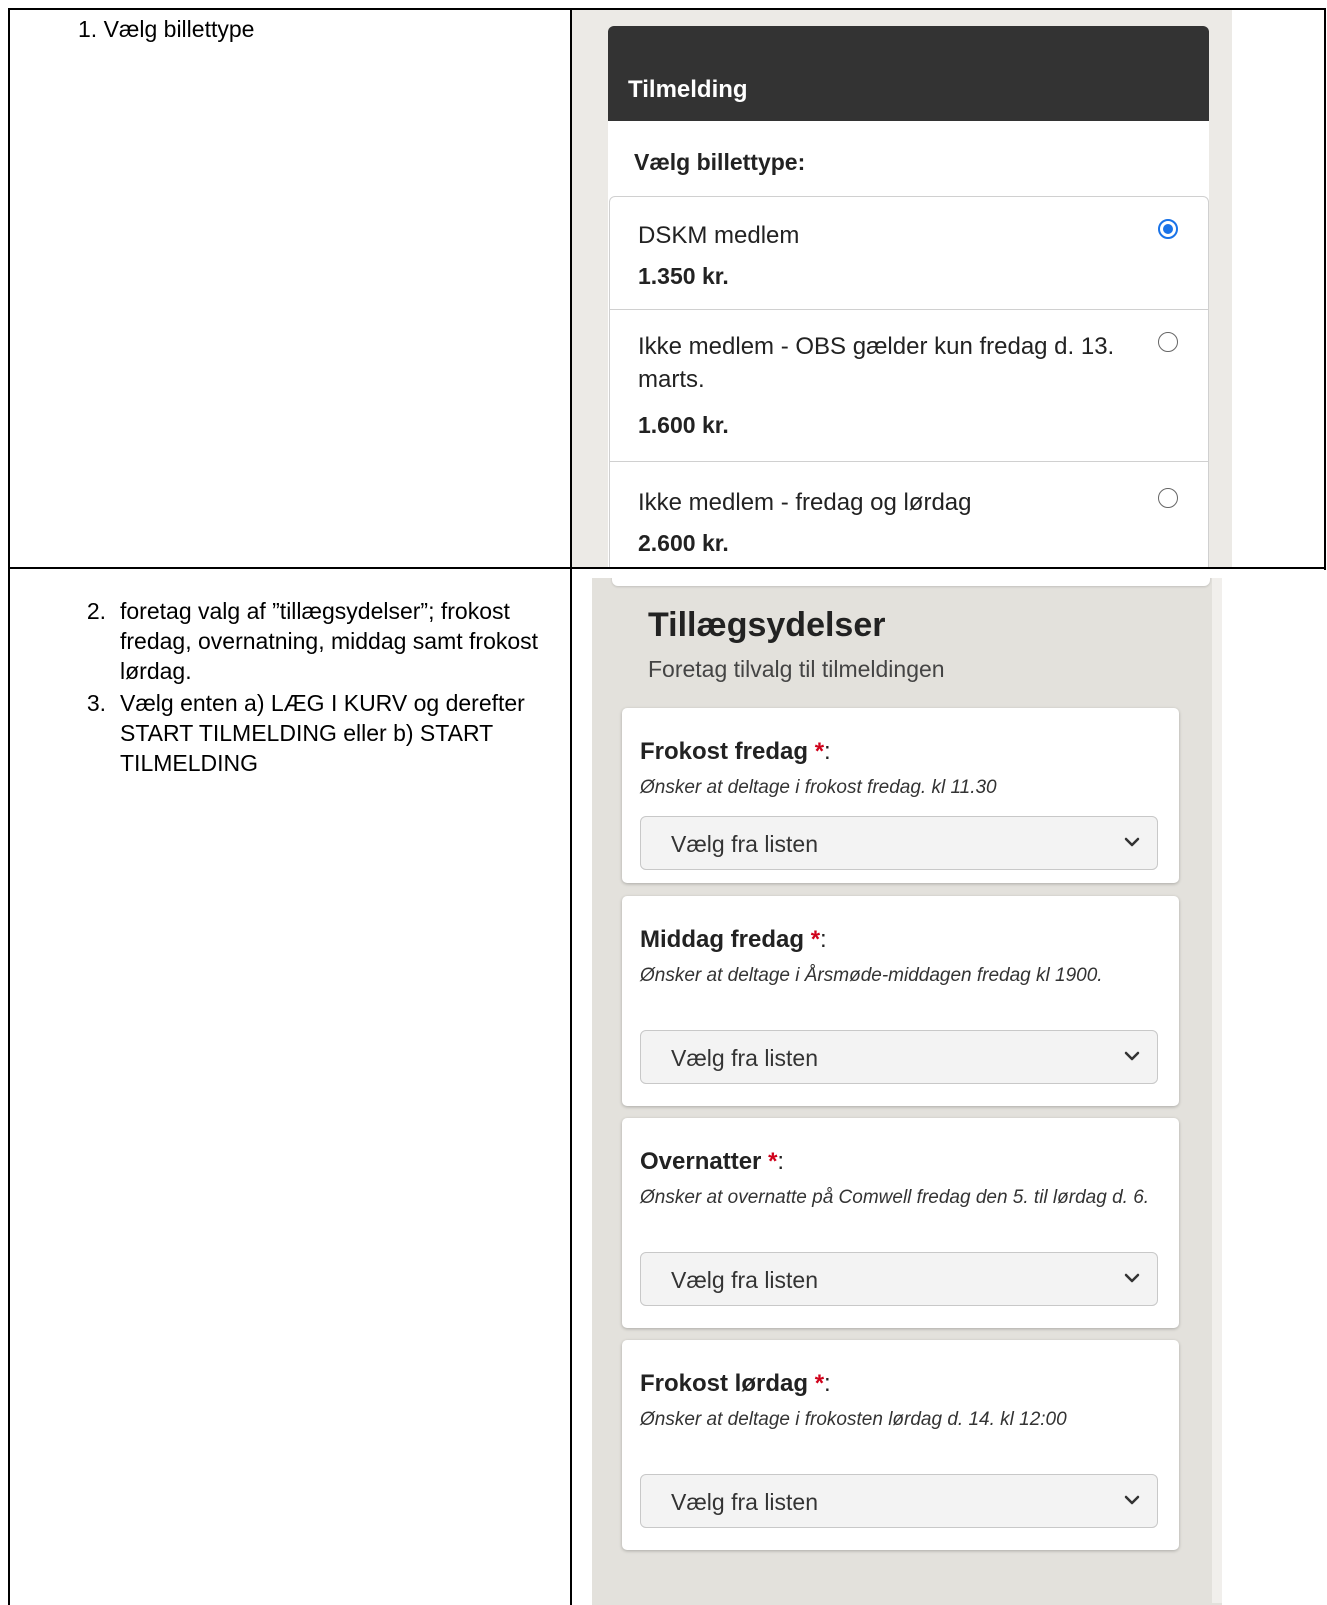 This screenshot has width=1327, height=1605. I want to click on screenshot-edge, so click(1217, 1090).